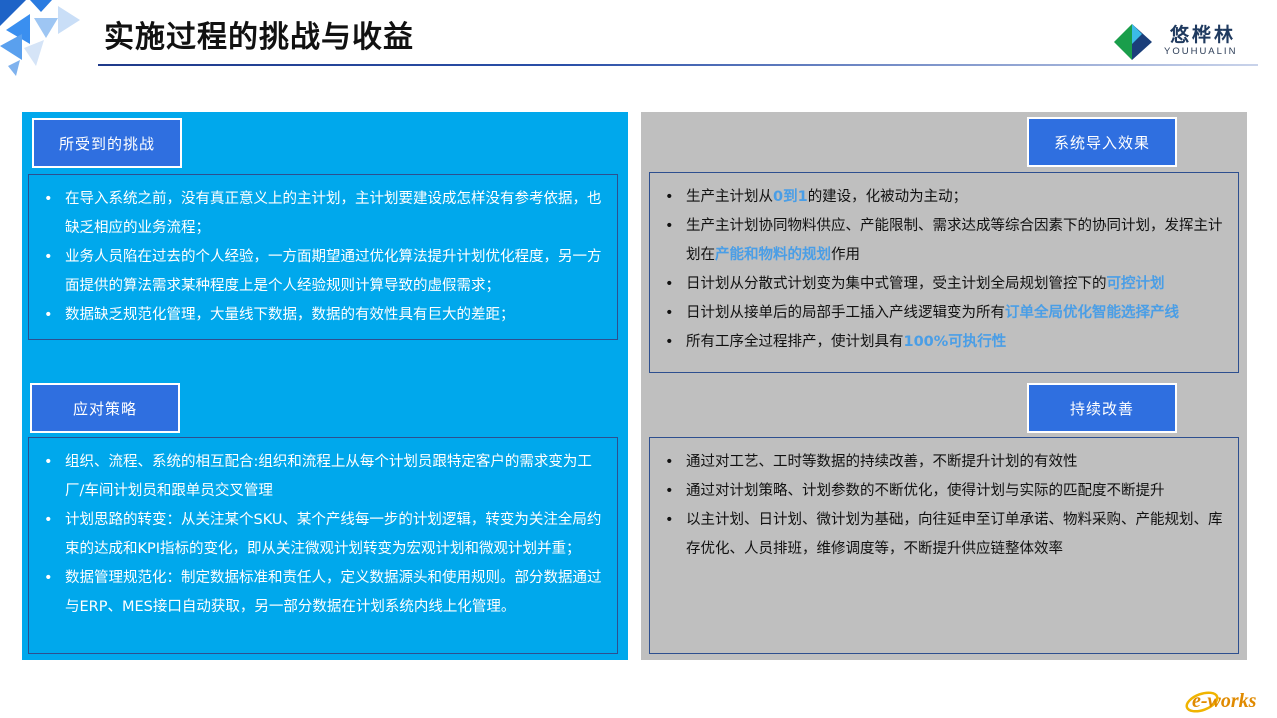 This screenshot has width=1277, height=718. Describe the element at coordinates (324, 315) in the screenshot. I see `list-item: 数据缺乏规范化管理，大量线下数据，数据的有效性具有巨大的差距；` at that location.